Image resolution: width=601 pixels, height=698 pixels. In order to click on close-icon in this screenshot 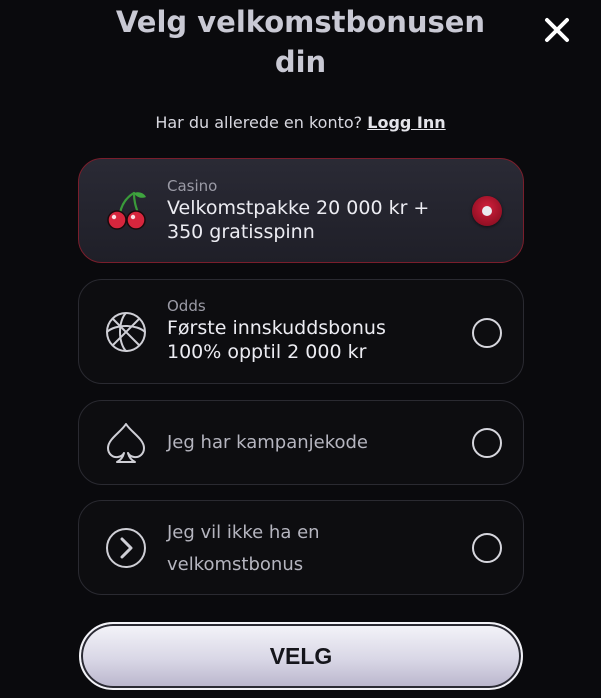, I will do `click(557, 30)`.